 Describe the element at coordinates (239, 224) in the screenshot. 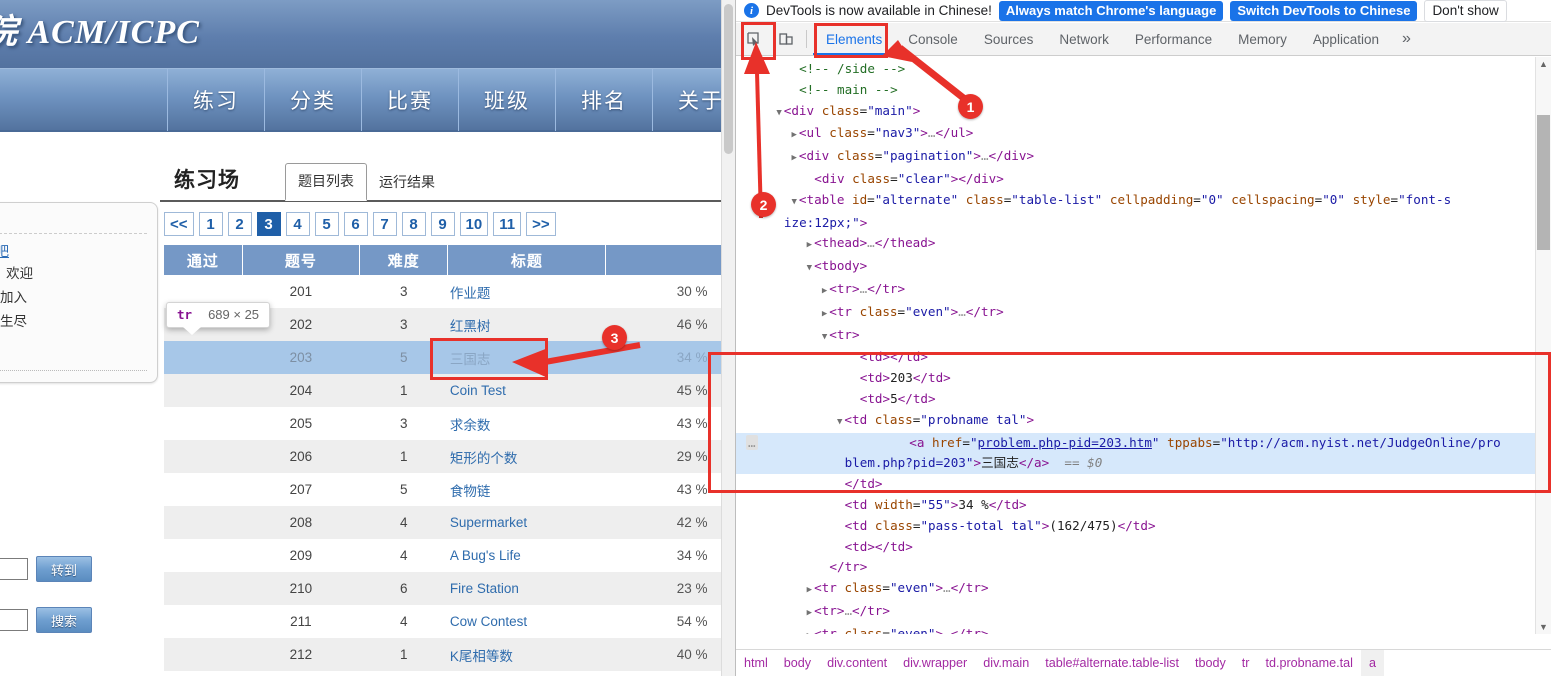

I see `page-2: 2` at that location.